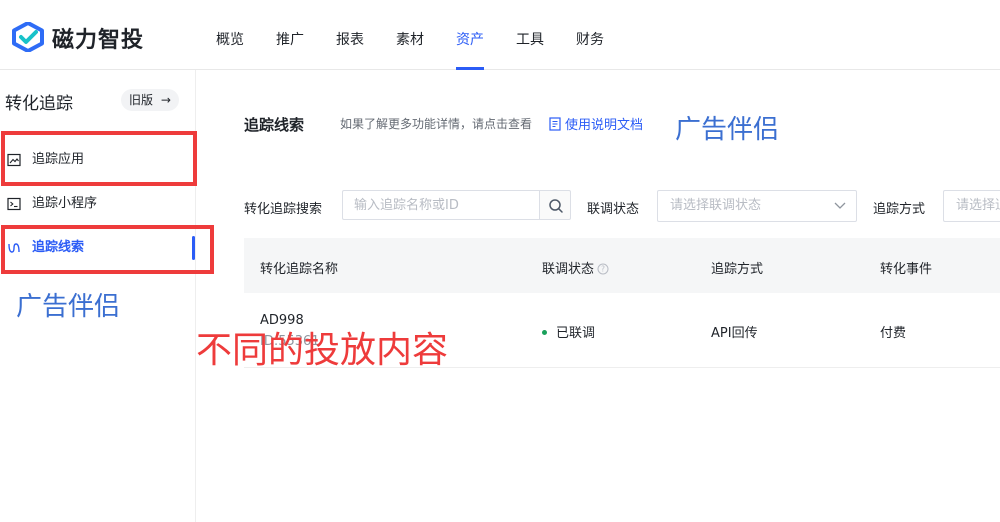 This screenshot has height=522, width=1000. What do you see at coordinates (840, 205) in the screenshot?
I see `chevron-down-icon` at bounding box center [840, 205].